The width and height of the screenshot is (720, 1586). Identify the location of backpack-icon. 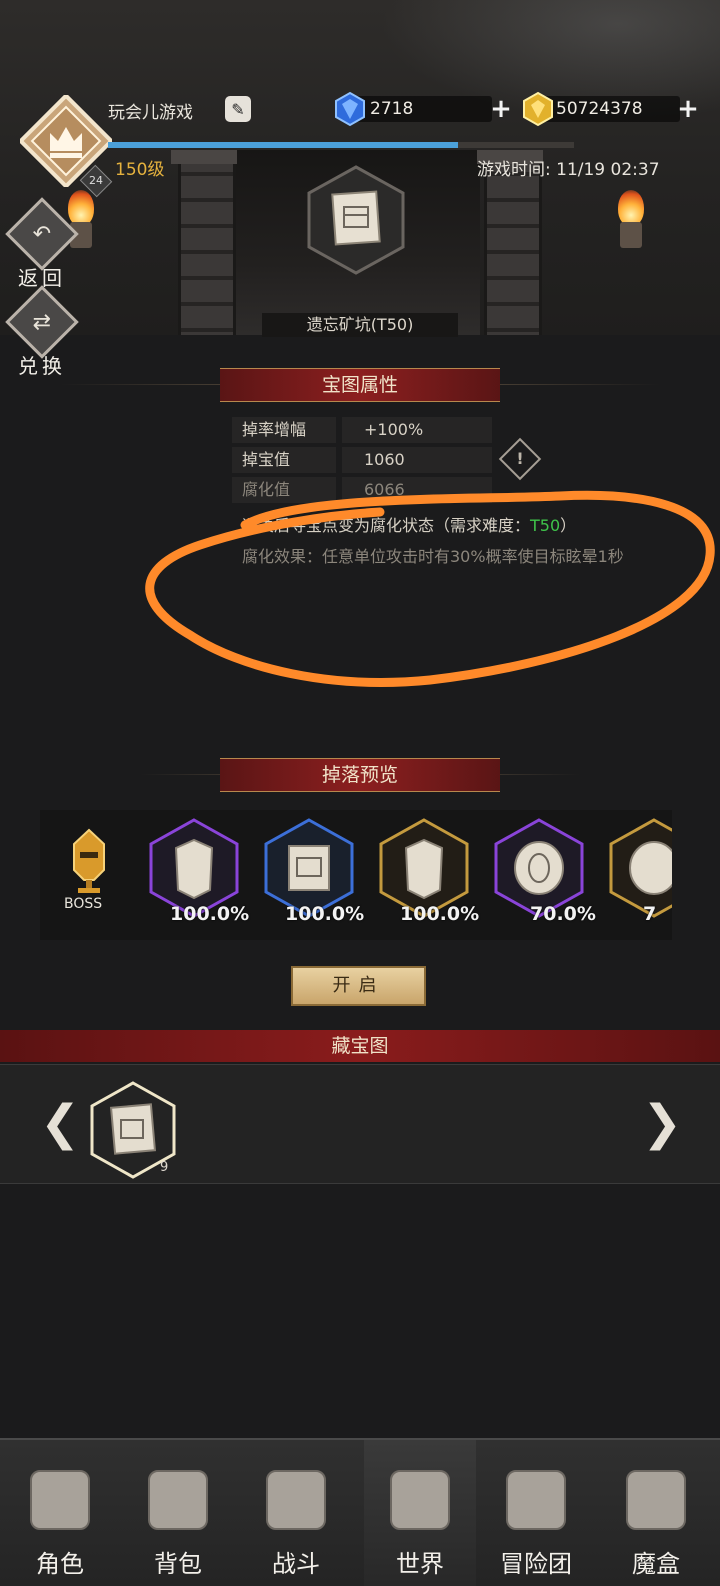
(178, 1500).